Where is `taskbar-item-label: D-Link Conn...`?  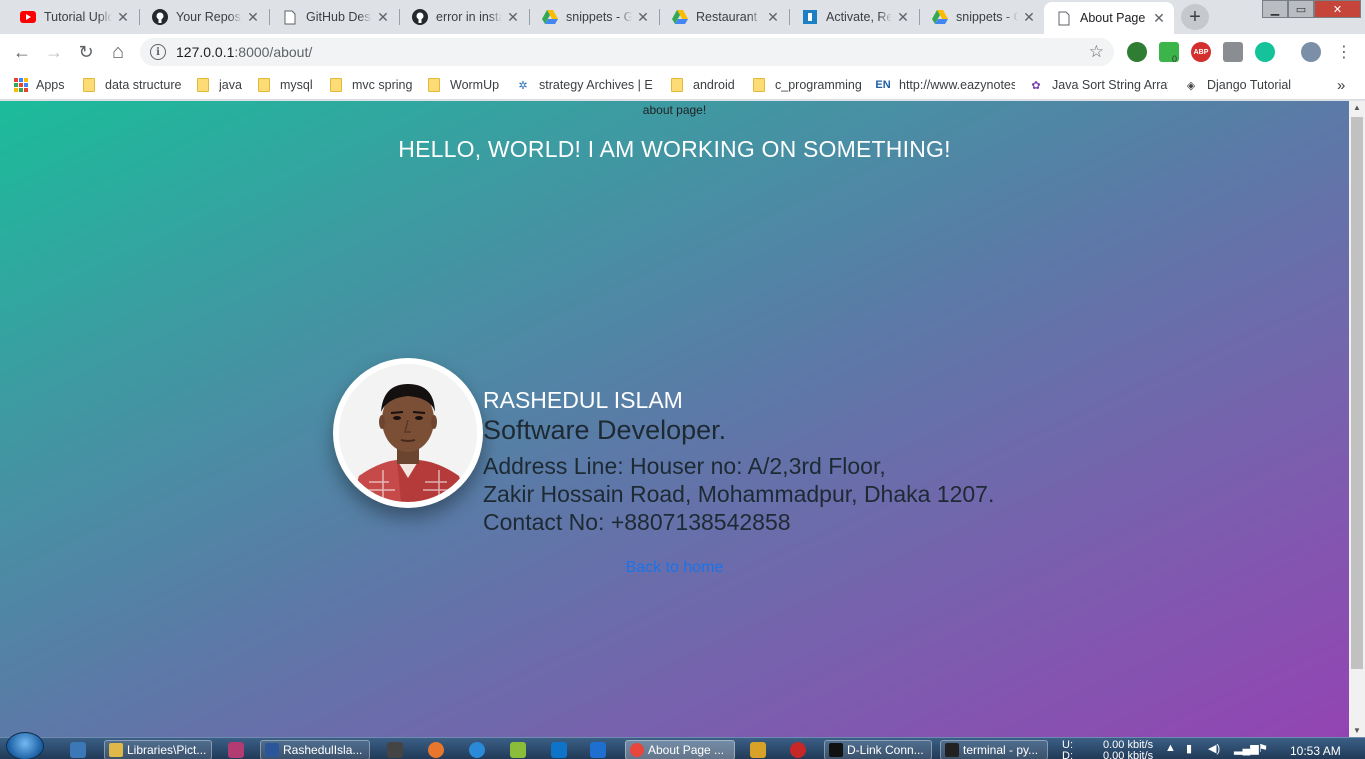
taskbar-item-label: D-Link Conn... is located at coordinates (885, 750).